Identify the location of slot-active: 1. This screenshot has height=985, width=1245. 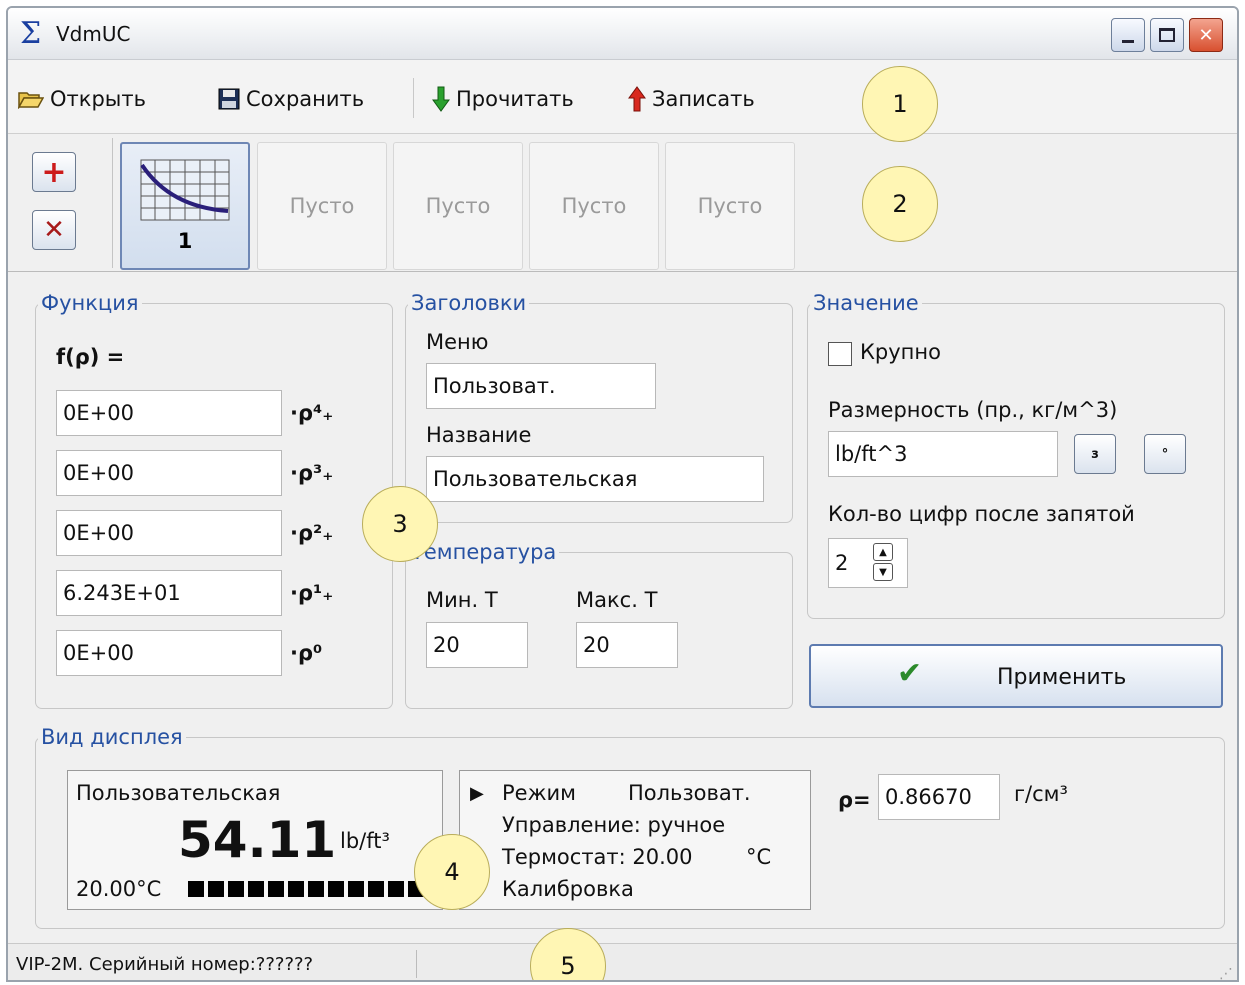
(185, 206).